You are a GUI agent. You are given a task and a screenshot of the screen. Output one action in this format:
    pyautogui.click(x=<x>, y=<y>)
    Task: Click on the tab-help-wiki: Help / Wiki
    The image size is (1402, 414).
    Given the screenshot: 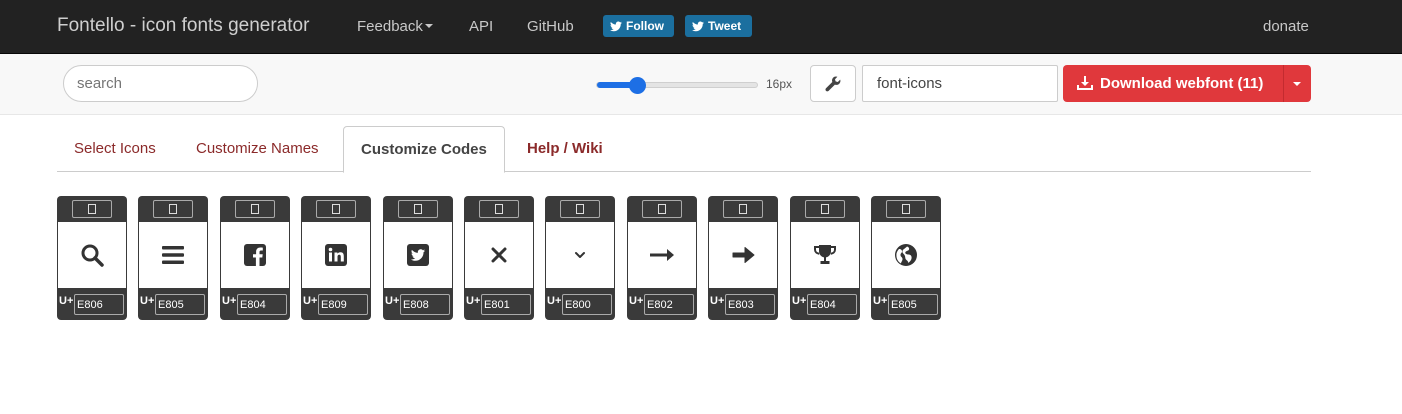 What is the action you would take?
    pyautogui.click(x=565, y=149)
    